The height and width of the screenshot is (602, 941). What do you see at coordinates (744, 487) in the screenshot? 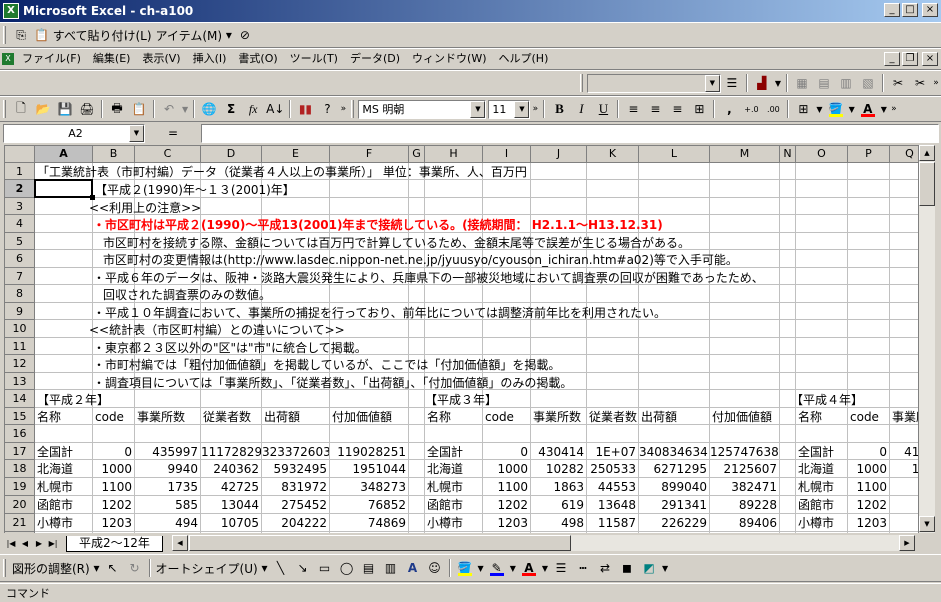
I see `table-cell: 382471` at bounding box center [744, 487].